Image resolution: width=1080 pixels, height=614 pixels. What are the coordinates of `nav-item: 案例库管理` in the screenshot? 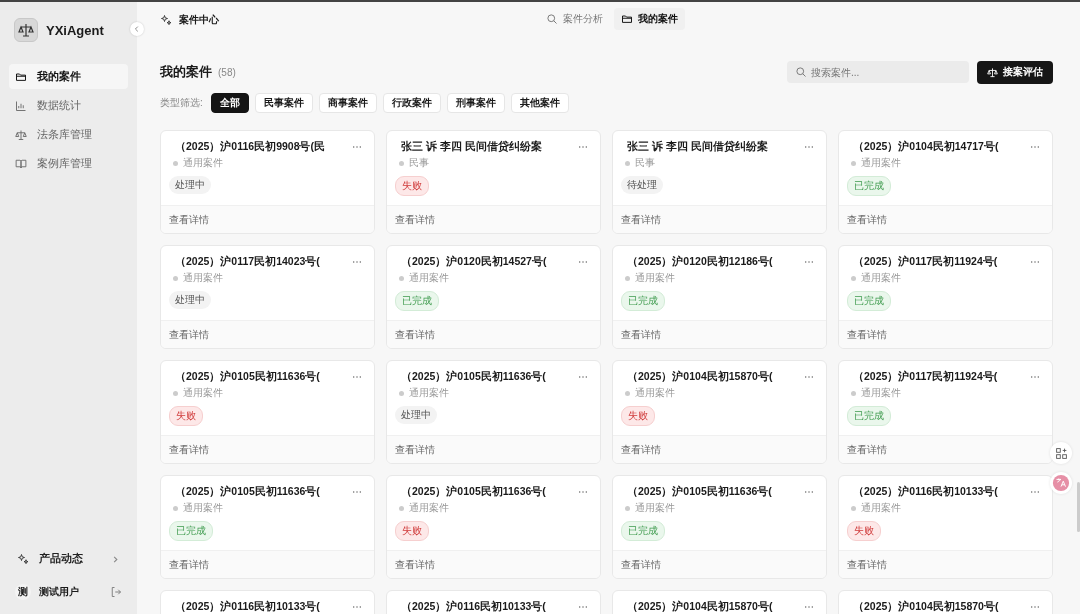 It's located at (68, 163).